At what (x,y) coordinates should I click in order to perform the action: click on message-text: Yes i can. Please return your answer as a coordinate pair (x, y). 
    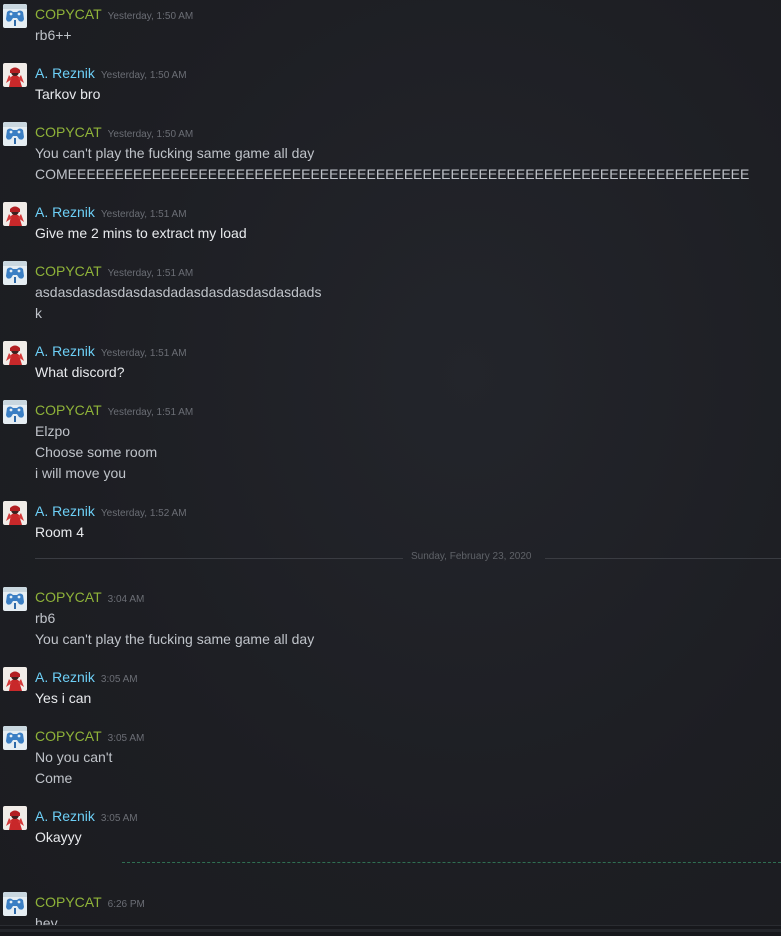
    Looking at the image, I should click on (63, 698).